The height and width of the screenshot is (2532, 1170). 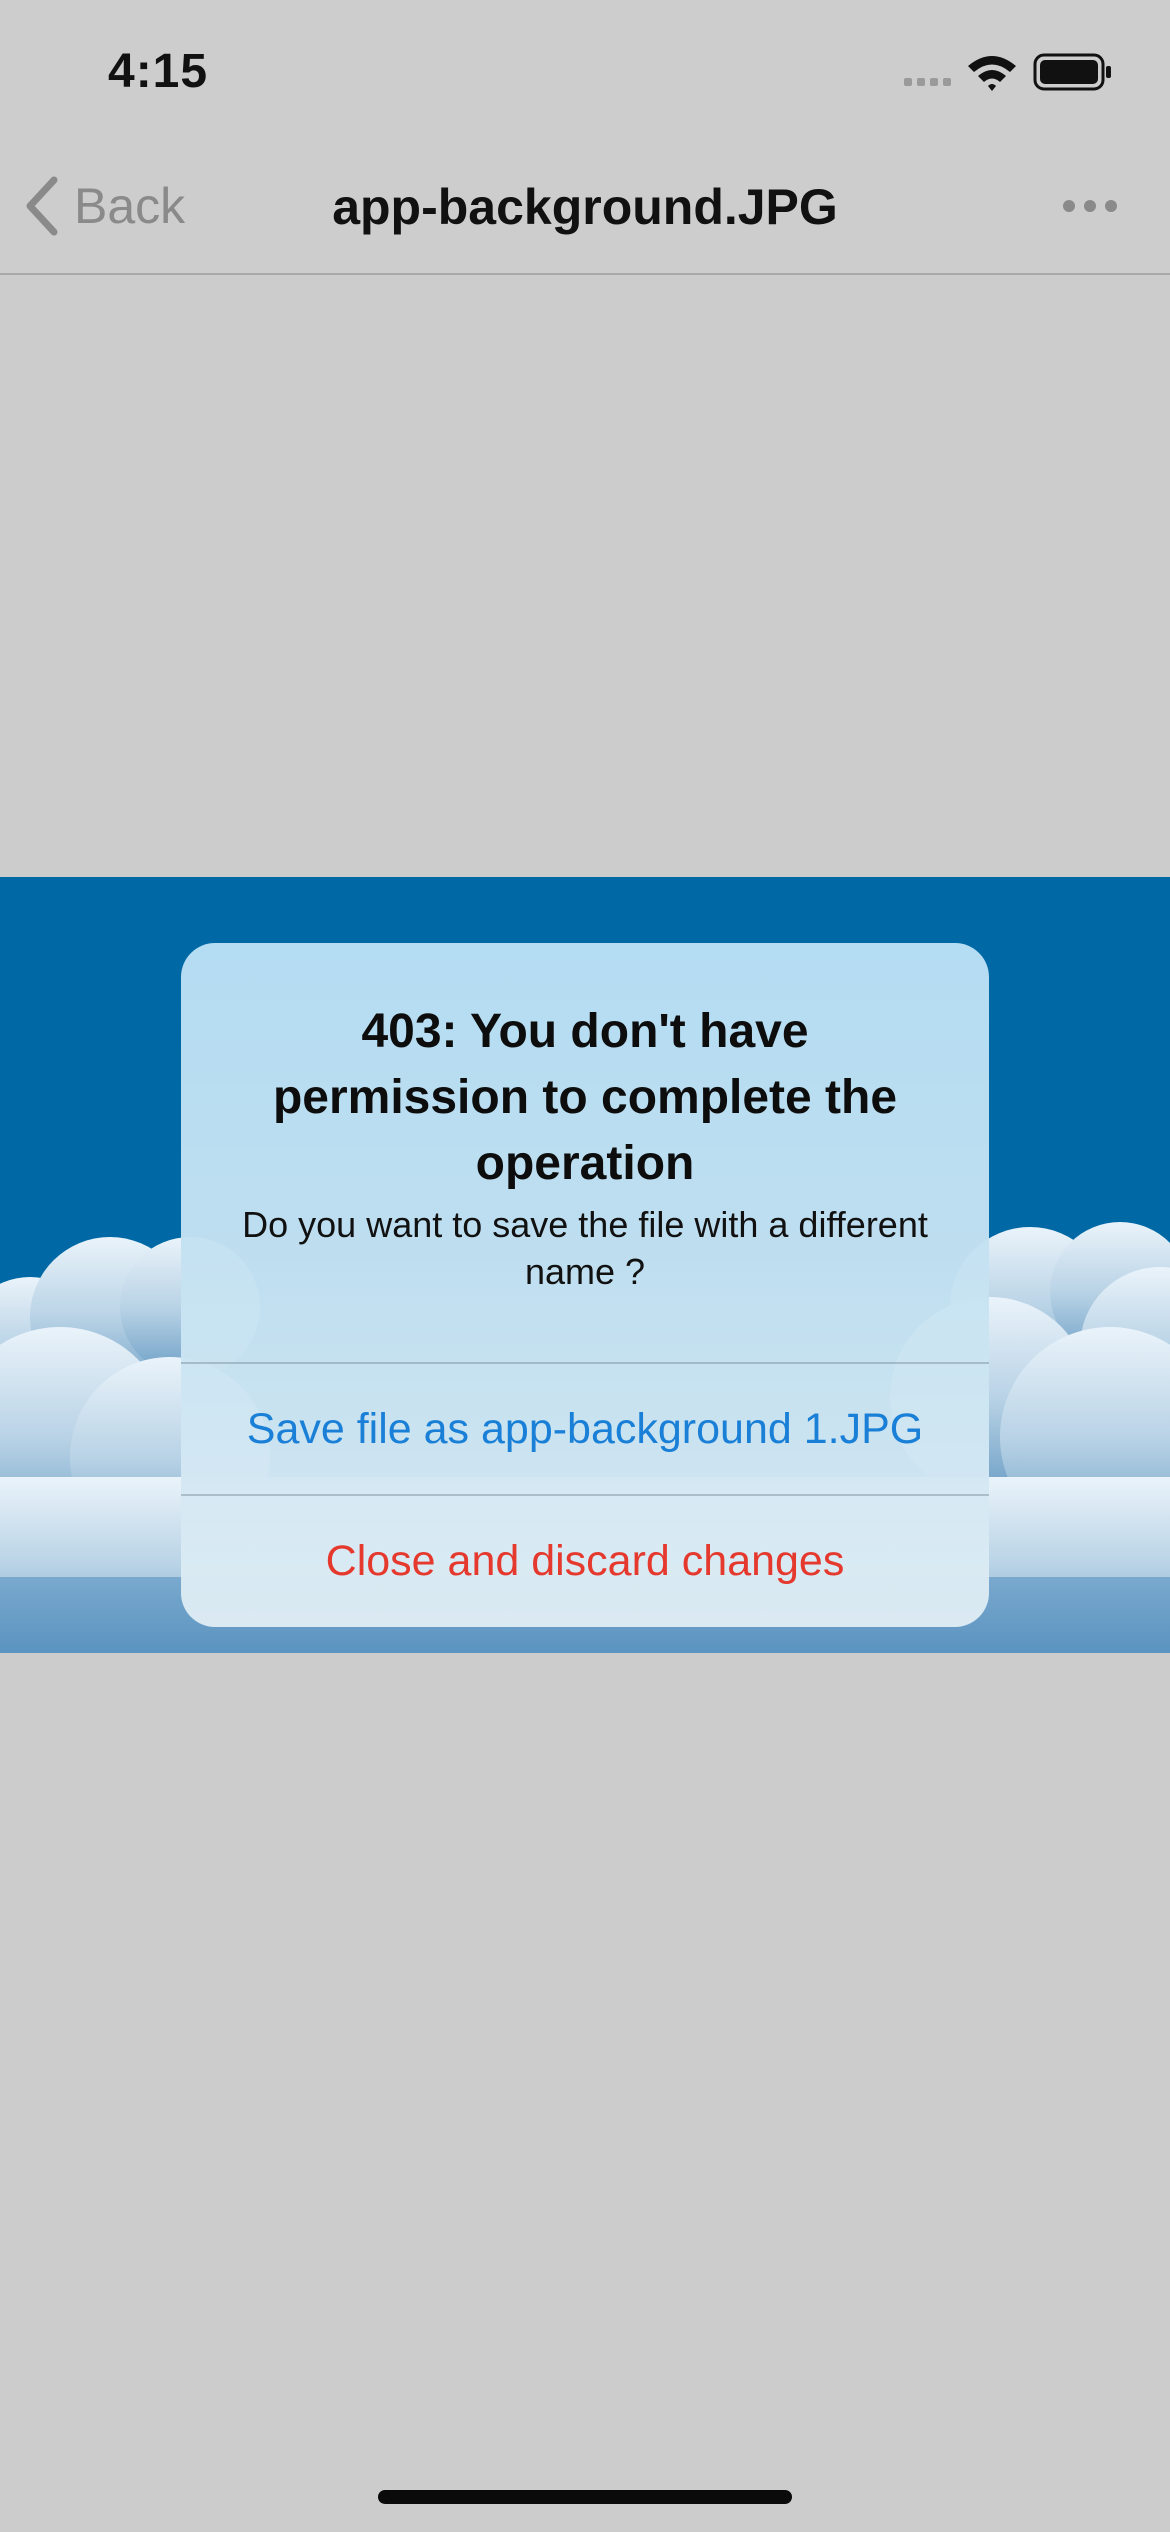 What do you see at coordinates (585, 207) in the screenshot?
I see `nav-bar: app-background.JPG Back` at bounding box center [585, 207].